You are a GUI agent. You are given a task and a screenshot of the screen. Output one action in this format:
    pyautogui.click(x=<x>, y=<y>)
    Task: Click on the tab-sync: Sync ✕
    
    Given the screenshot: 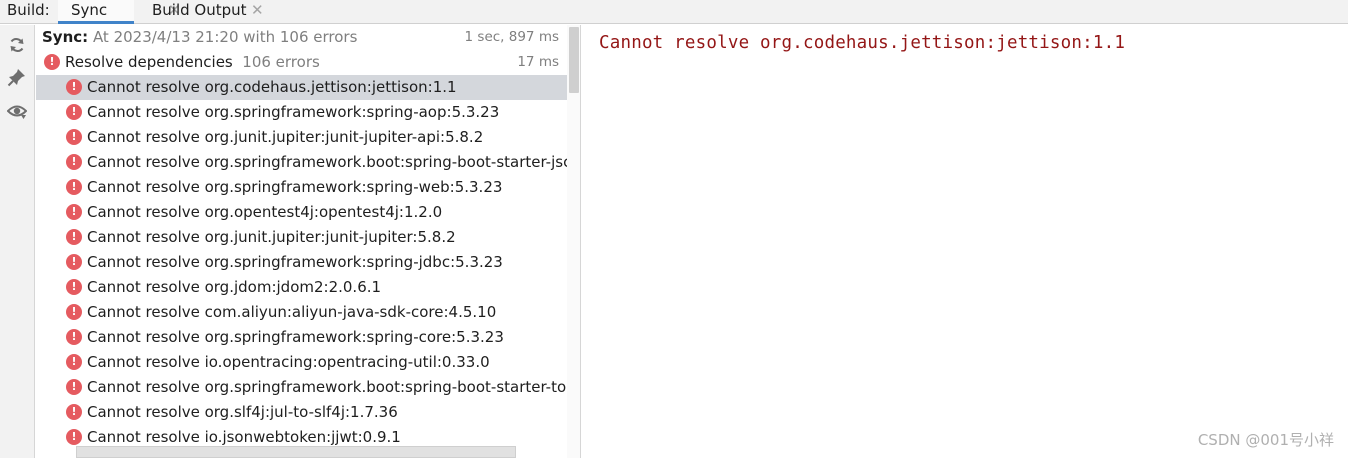 What is the action you would take?
    pyautogui.click(x=119, y=12)
    